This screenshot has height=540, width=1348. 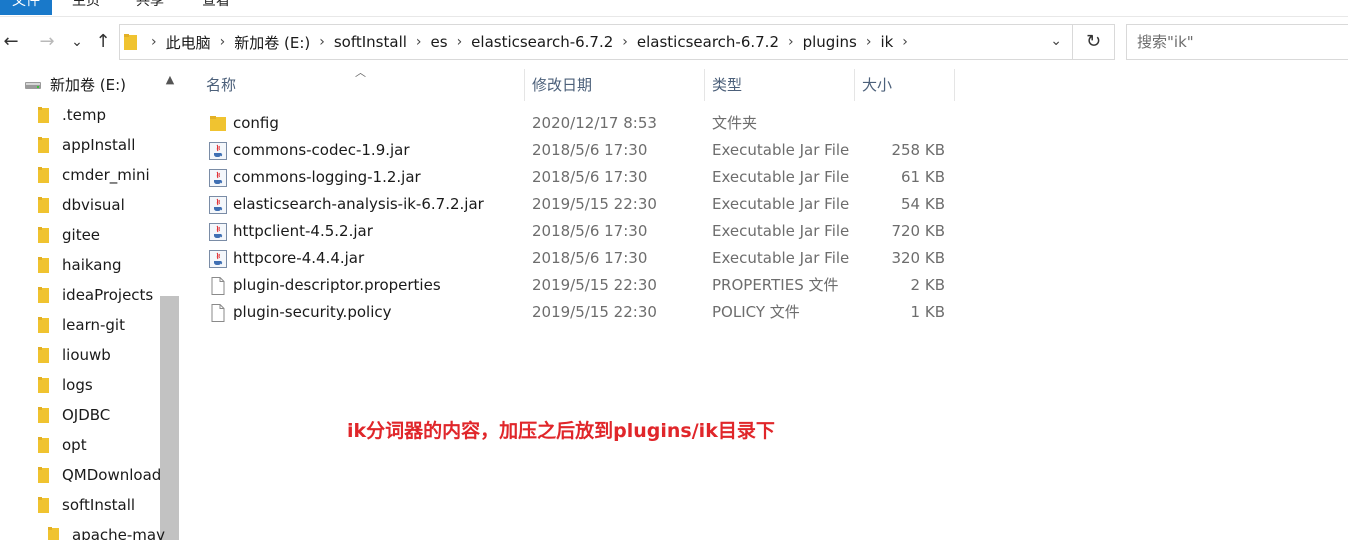 What do you see at coordinates (830, 42) in the screenshot?
I see `breadcrumb-plugins: plugins` at bounding box center [830, 42].